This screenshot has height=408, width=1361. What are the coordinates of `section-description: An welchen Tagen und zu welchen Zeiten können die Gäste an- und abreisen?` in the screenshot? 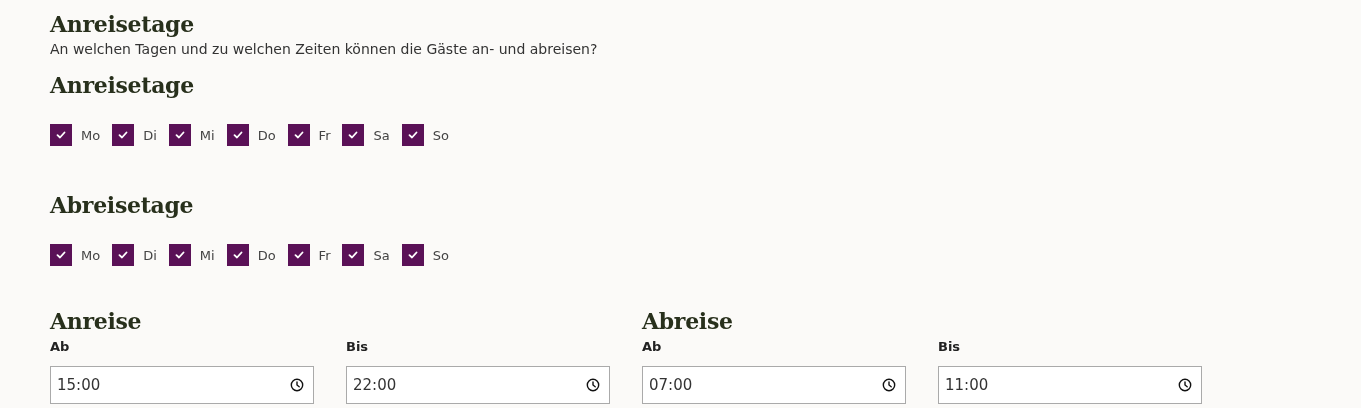 It's located at (324, 49).